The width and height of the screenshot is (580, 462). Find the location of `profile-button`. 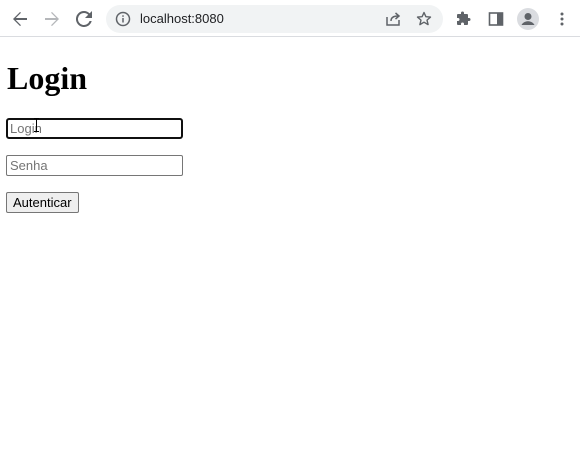

profile-button is located at coordinates (528, 19).